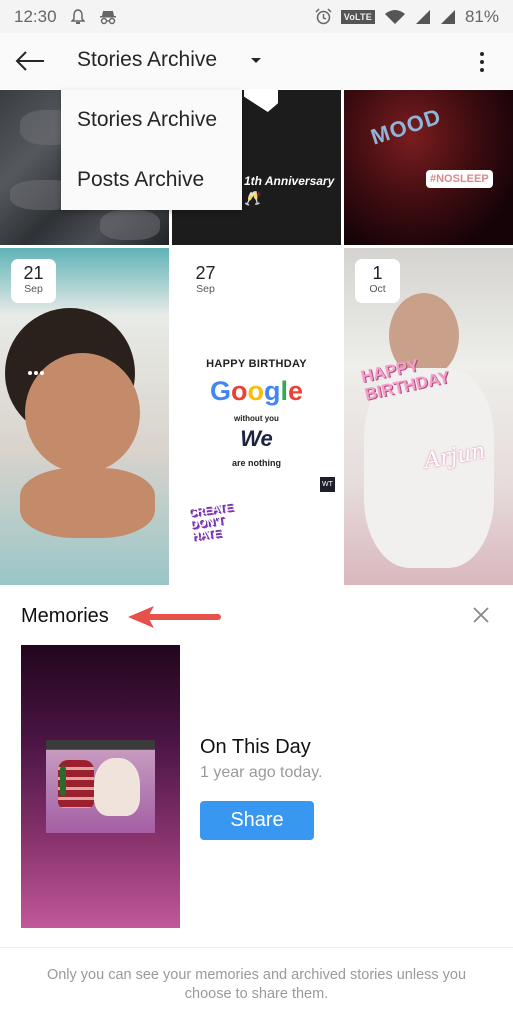 Image resolution: width=513 pixels, height=1024 pixels. Describe the element at coordinates (327, 484) in the screenshot. I see `wt-logo: WT` at that location.